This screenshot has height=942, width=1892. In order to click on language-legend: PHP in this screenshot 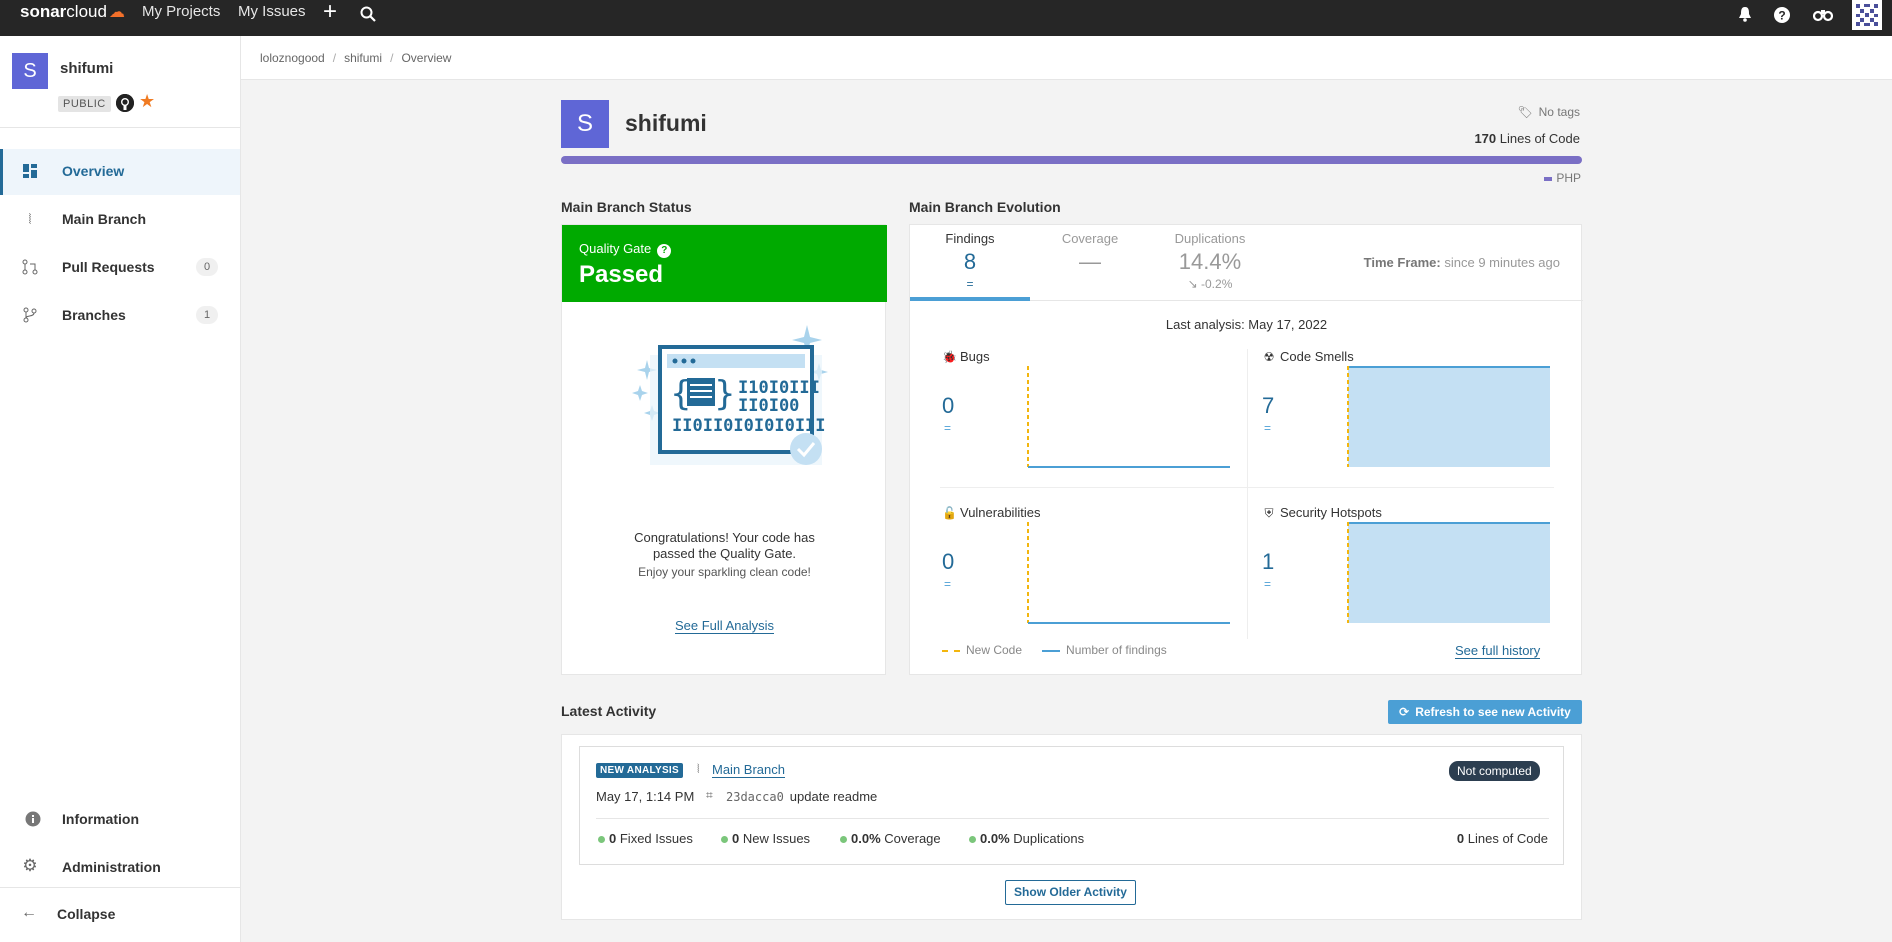, I will do `click(1540, 178)`.